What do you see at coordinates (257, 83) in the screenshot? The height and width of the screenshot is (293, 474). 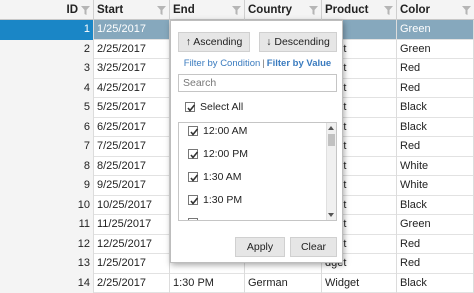 I see `search-input: Search` at bounding box center [257, 83].